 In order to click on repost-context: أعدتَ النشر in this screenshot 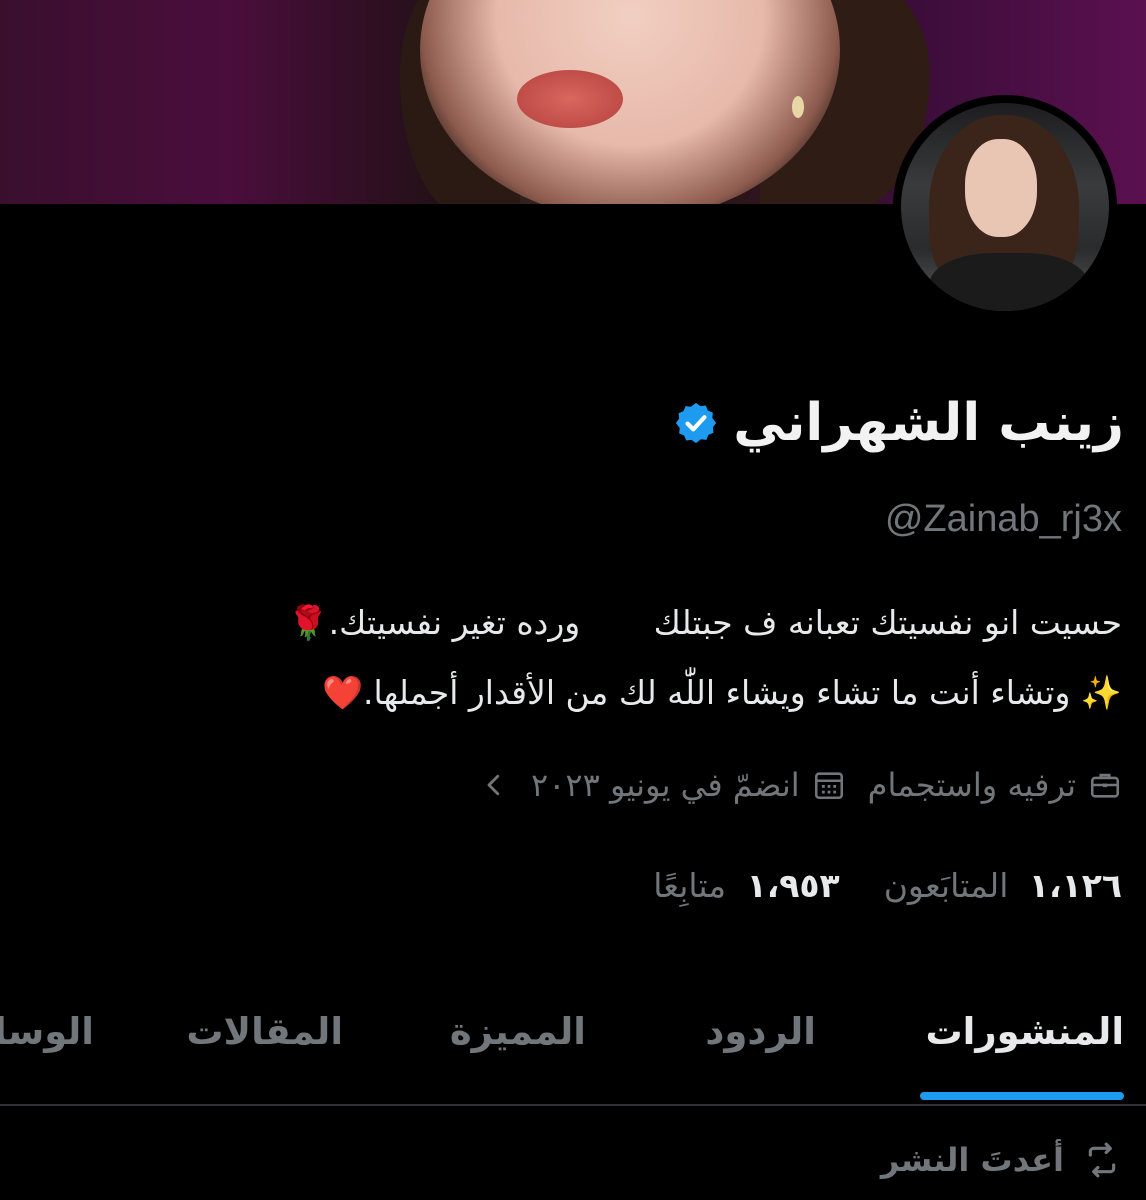, I will do `click(1001, 1160)`.